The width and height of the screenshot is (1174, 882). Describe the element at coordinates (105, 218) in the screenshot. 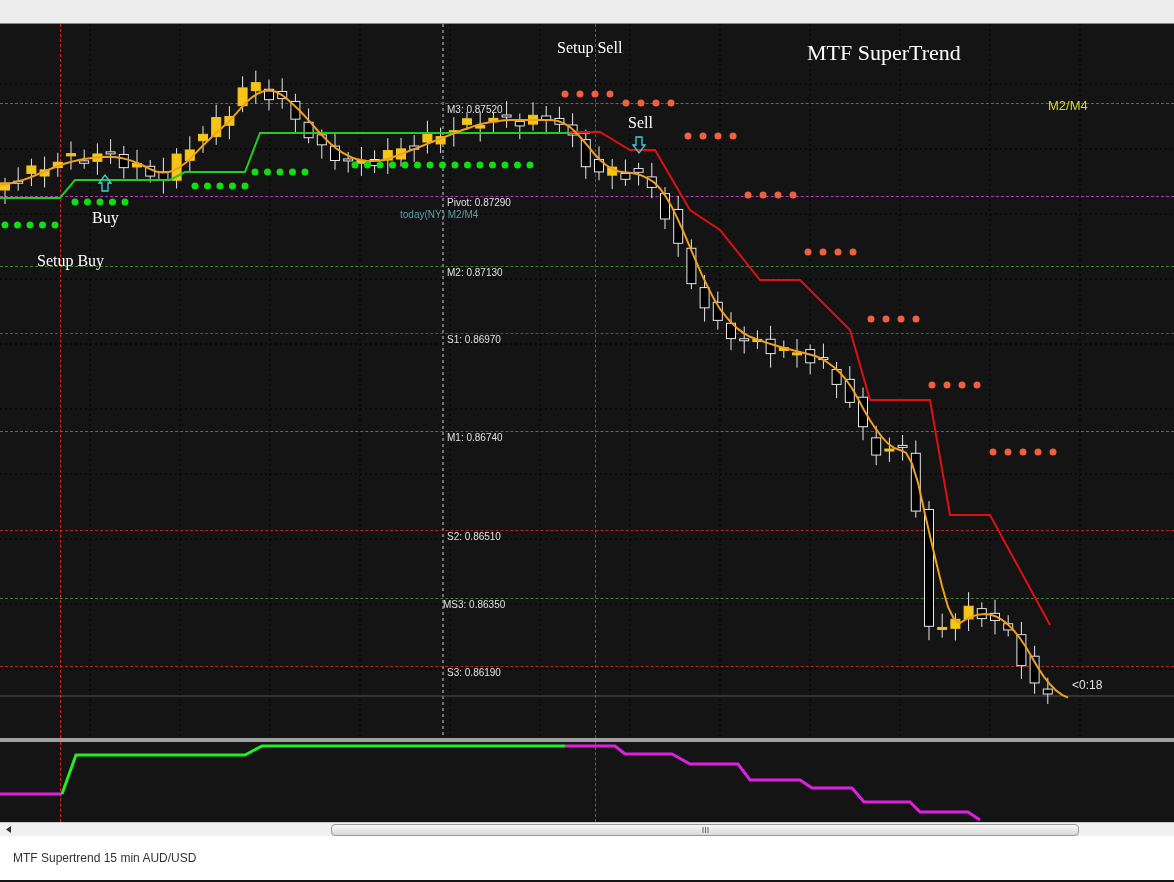

I see `signal-label: Buy` at that location.